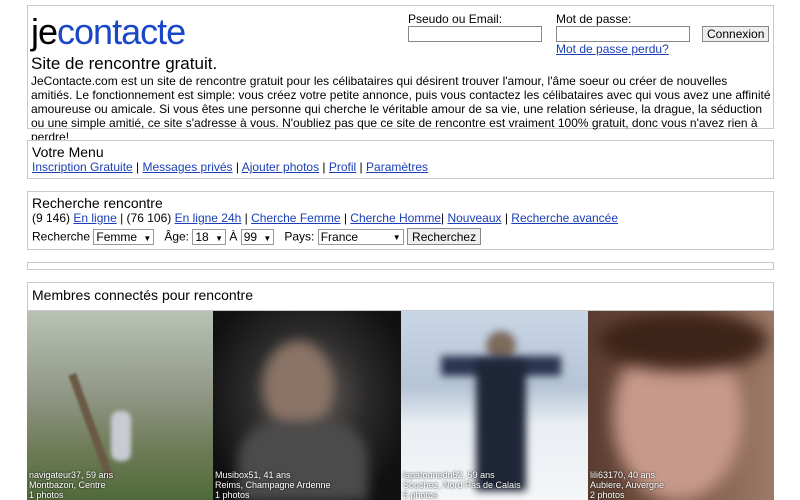 This screenshot has width=800, height=500. What do you see at coordinates (397, 167) in the screenshot?
I see `menu-item-parametres: Paramètres` at bounding box center [397, 167].